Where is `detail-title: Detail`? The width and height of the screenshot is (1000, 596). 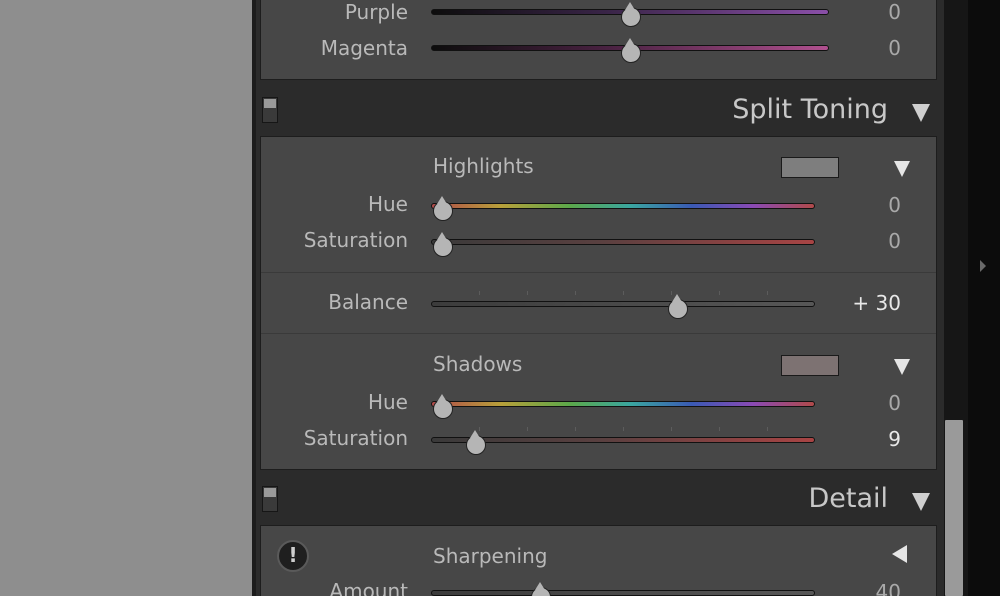
detail-title: Detail is located at coordinates (848, 498).